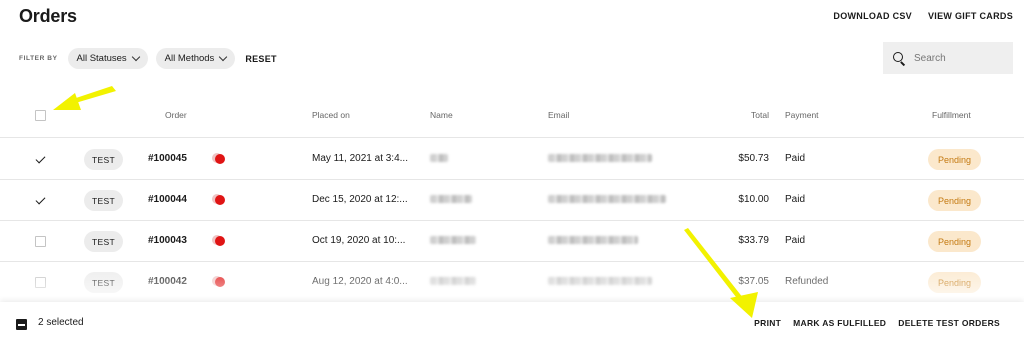 This screenshot has height=337, width=1024. What do you see at coordinates (101, 58) in the screenshot?
I see `status-filter-value: All Statuses` at bounding box center [101, 58].